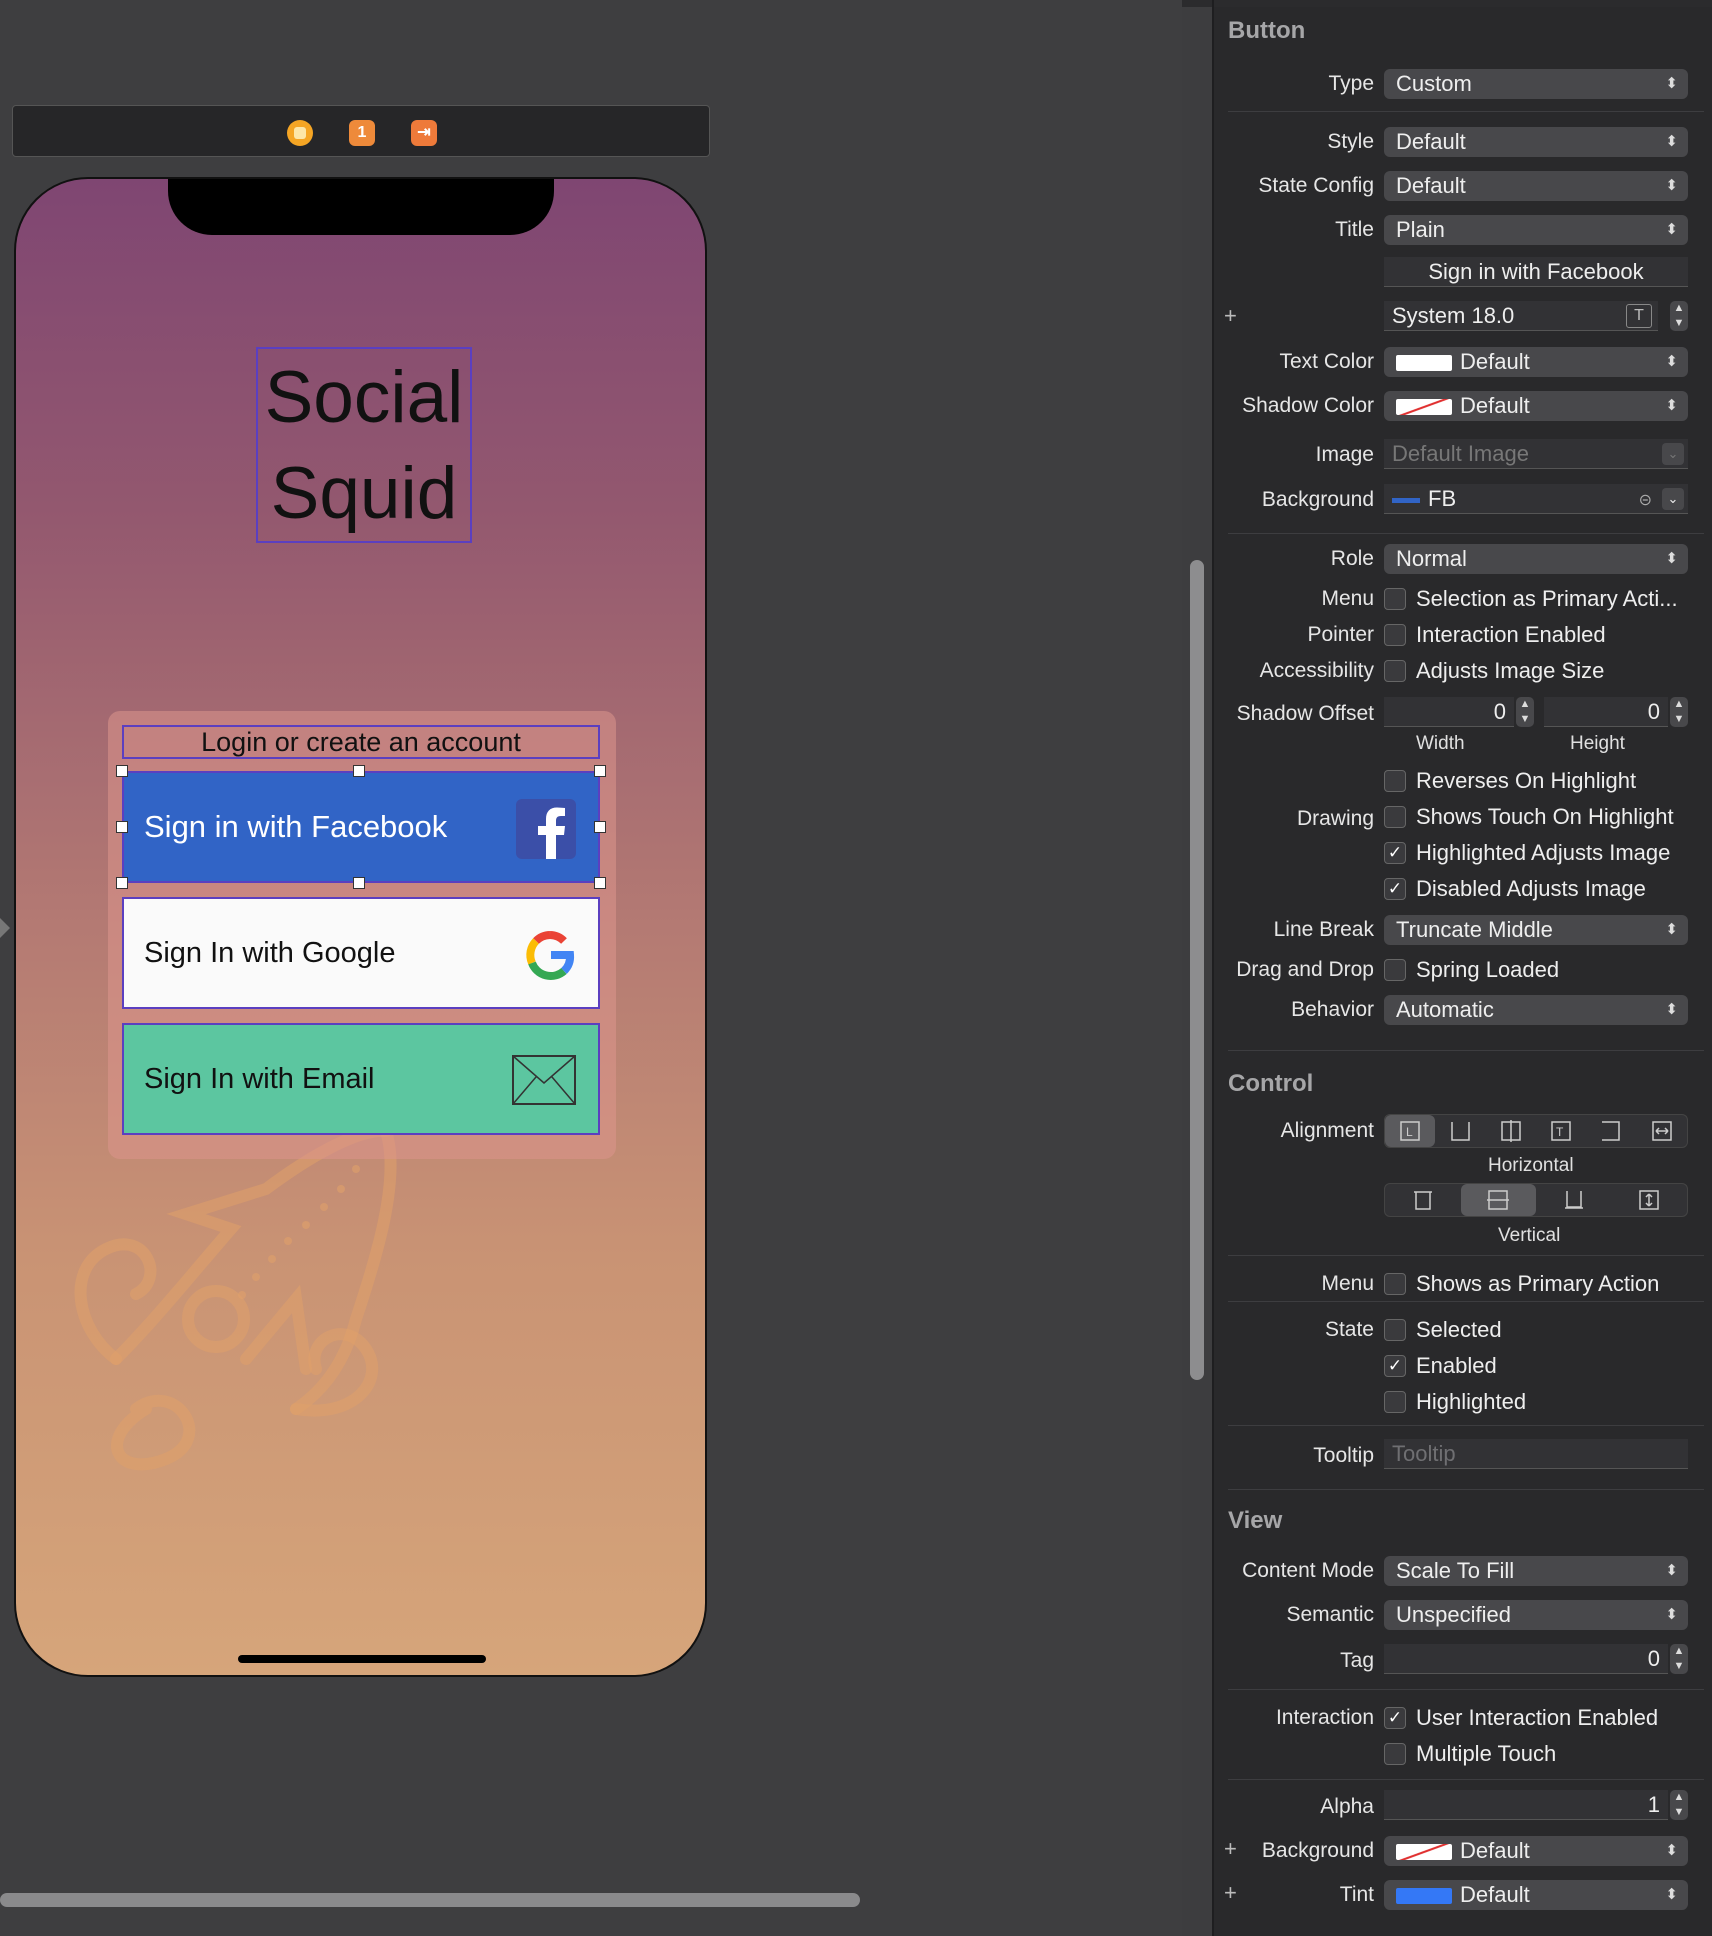 This screenshot has height=1936, width=1712. What do you see at coordinates (1449, 712) in the screenshot?
I see `shadow-width-field: 0` at bounding box center [1449, 712].